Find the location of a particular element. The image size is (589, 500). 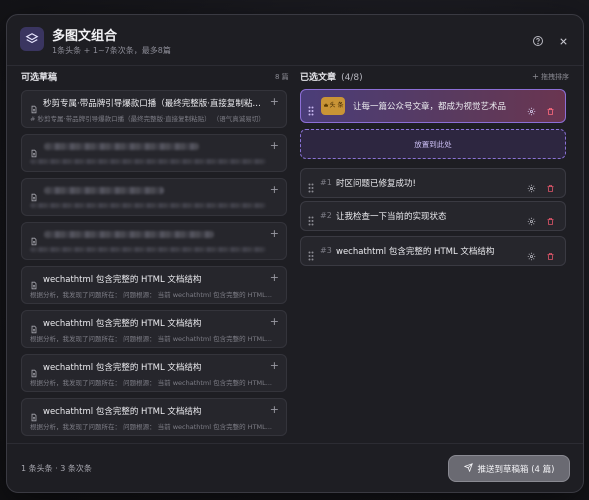

draft-title: 秒剪专属·带品牌引导爆款口播（最终完整版·直接复制粘贴） is located at coordinates (155, 104).